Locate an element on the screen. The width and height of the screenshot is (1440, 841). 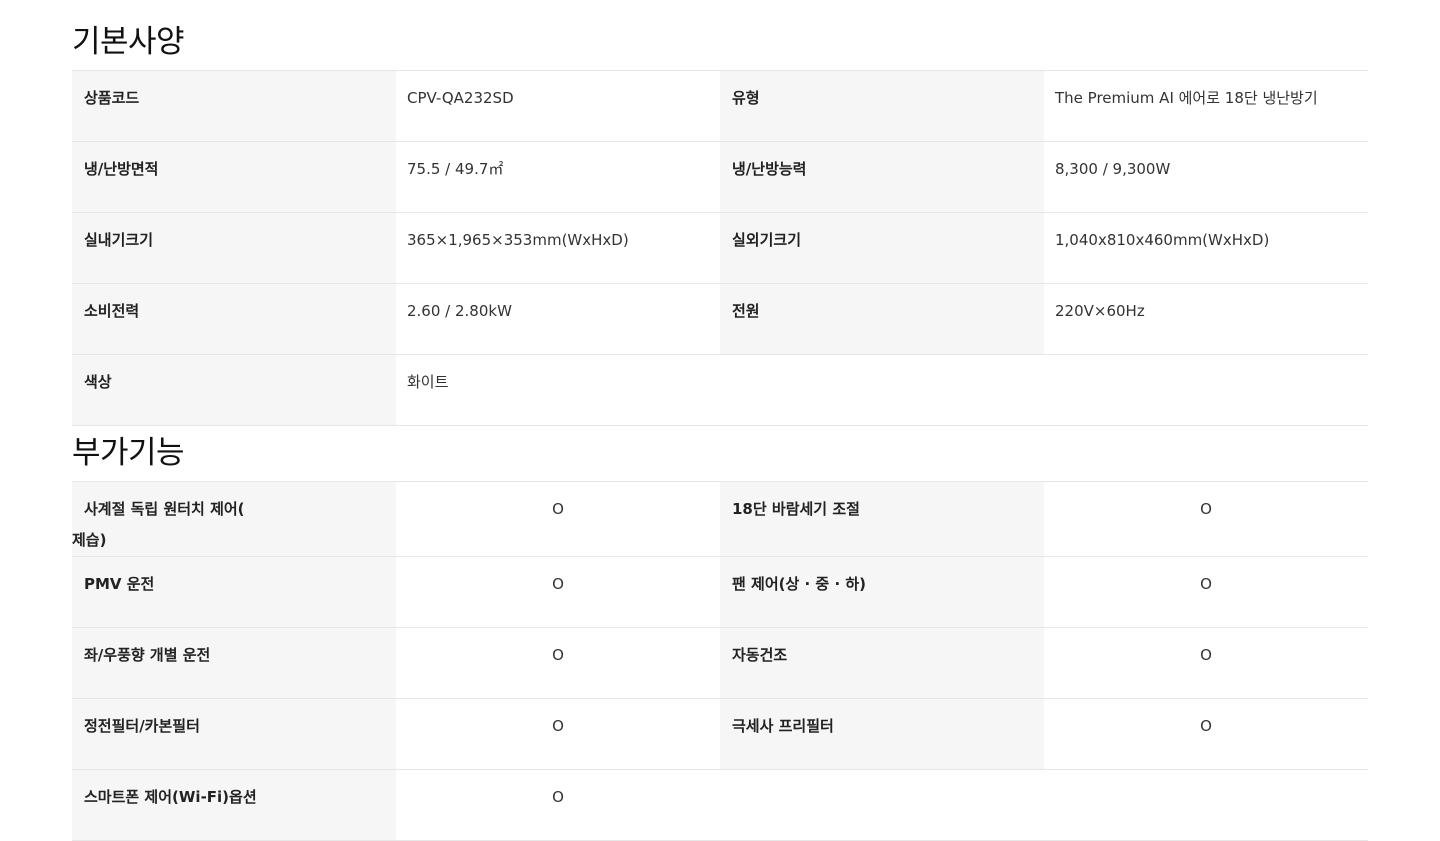
section-title-extra: 부가기능 is located at coordinates (128, 453).